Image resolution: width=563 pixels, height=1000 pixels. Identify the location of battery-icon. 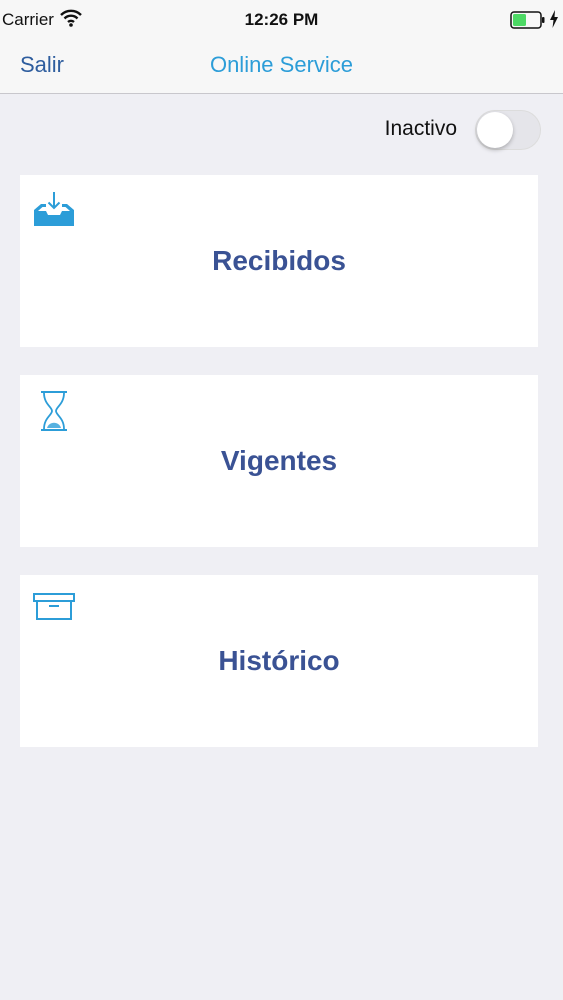
(528, 22).